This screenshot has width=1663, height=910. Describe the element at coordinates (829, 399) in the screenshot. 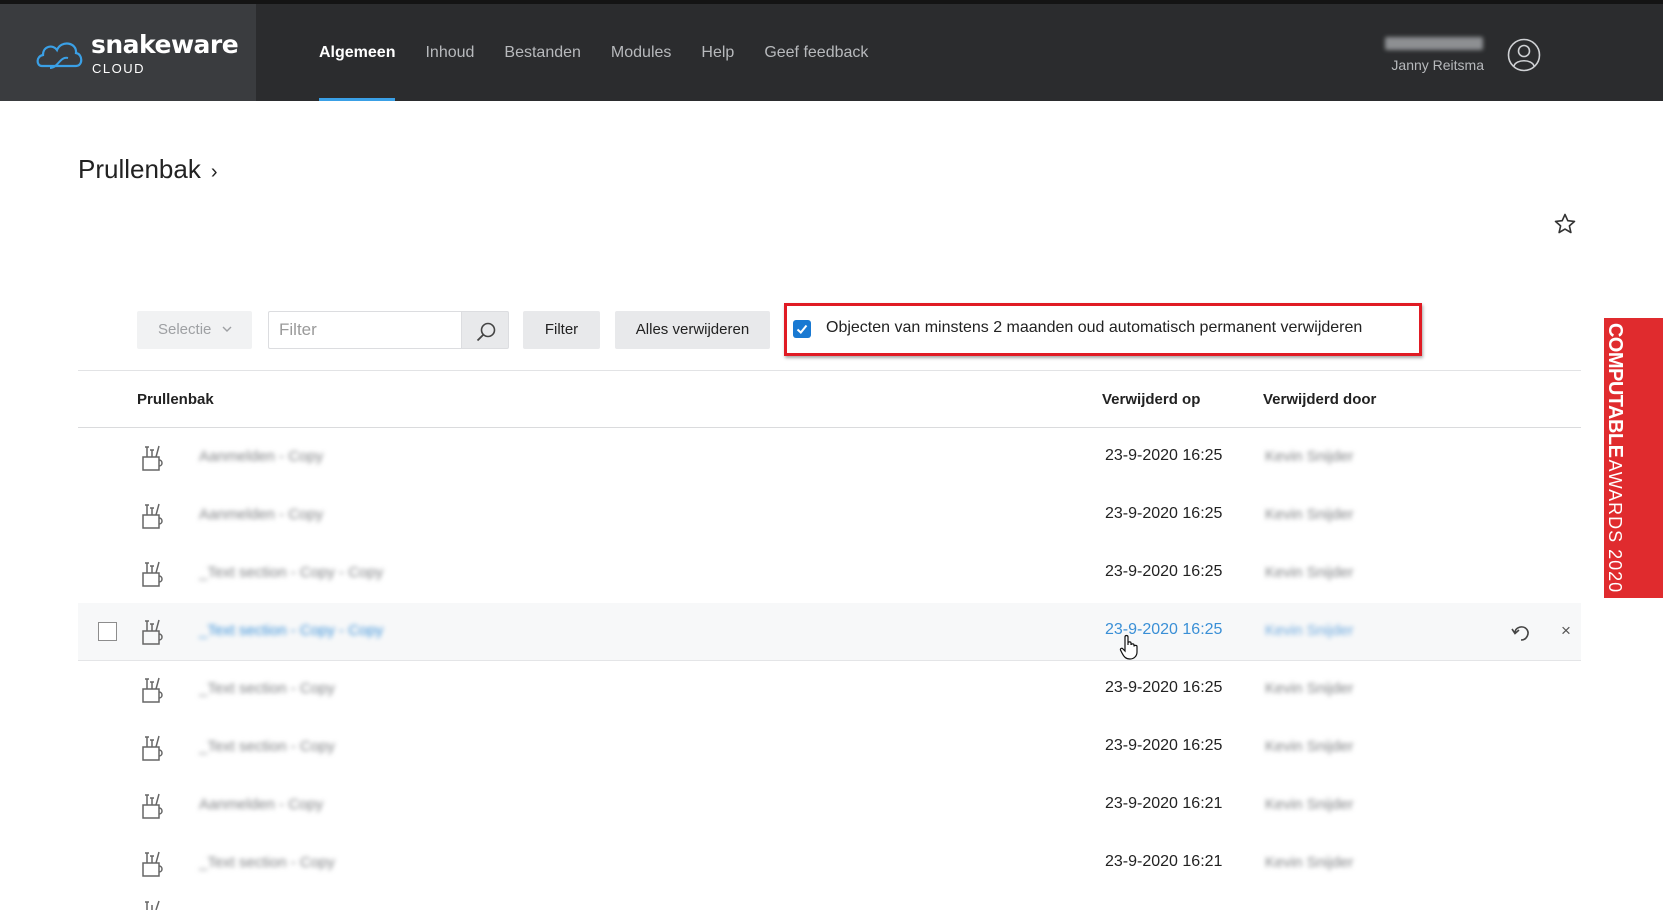

I see `table-header: Prullenbak Verwijderd op Verwijderd door` at that location.